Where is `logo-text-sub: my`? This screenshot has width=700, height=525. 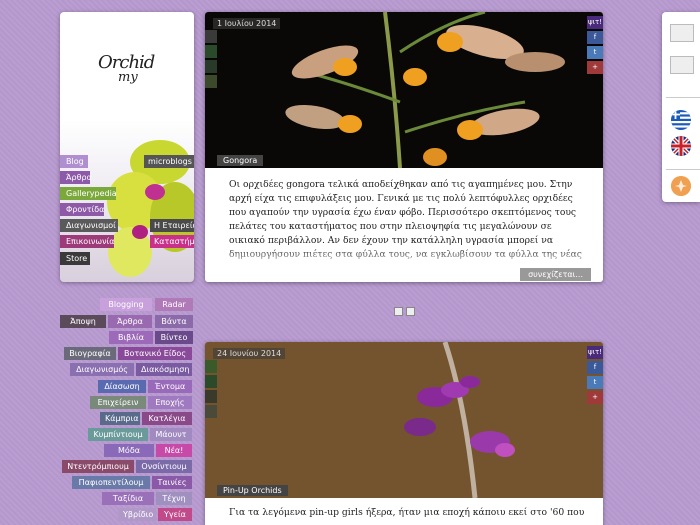 logo-text-sub: my is located at coordinates (128, 77).